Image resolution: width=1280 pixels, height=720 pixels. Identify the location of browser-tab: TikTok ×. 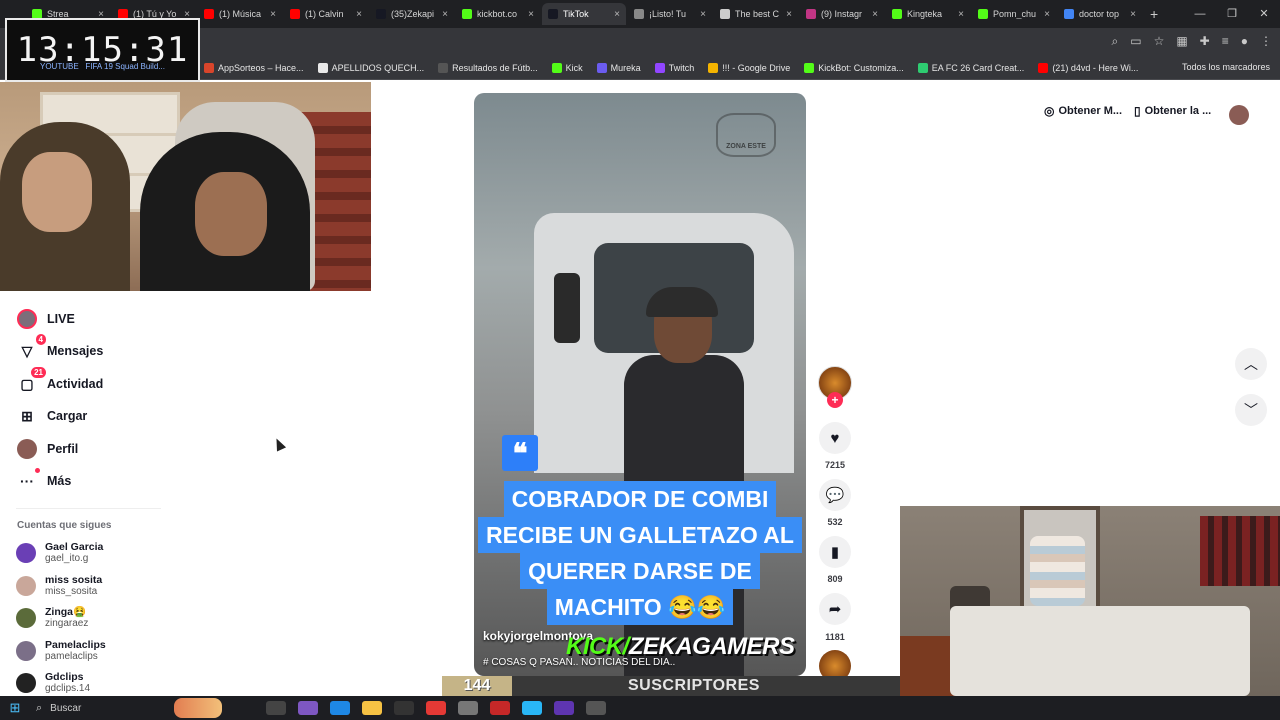
(584, 14).